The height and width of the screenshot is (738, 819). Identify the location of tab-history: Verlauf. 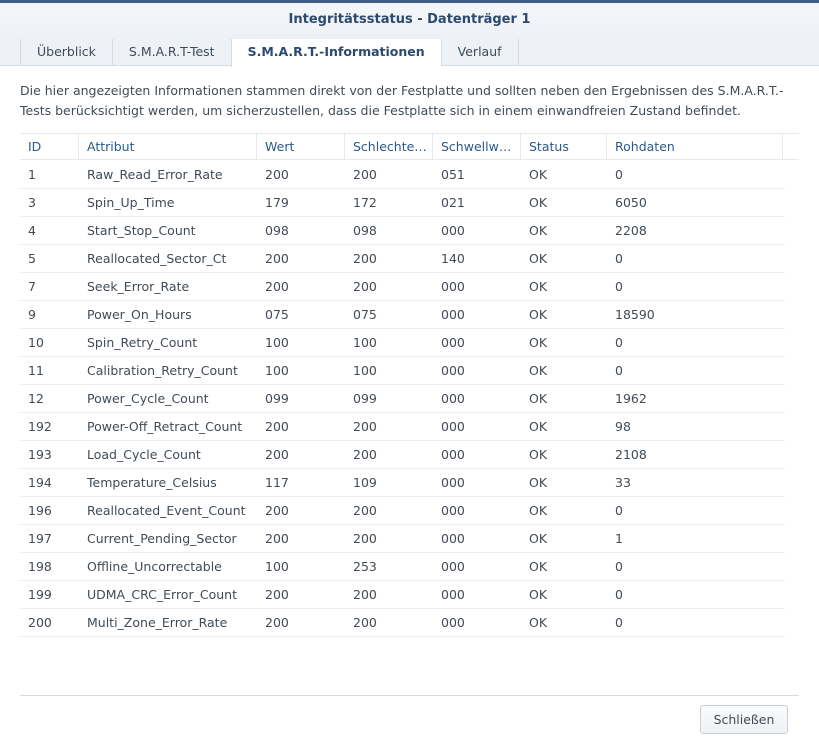
(479, 52).